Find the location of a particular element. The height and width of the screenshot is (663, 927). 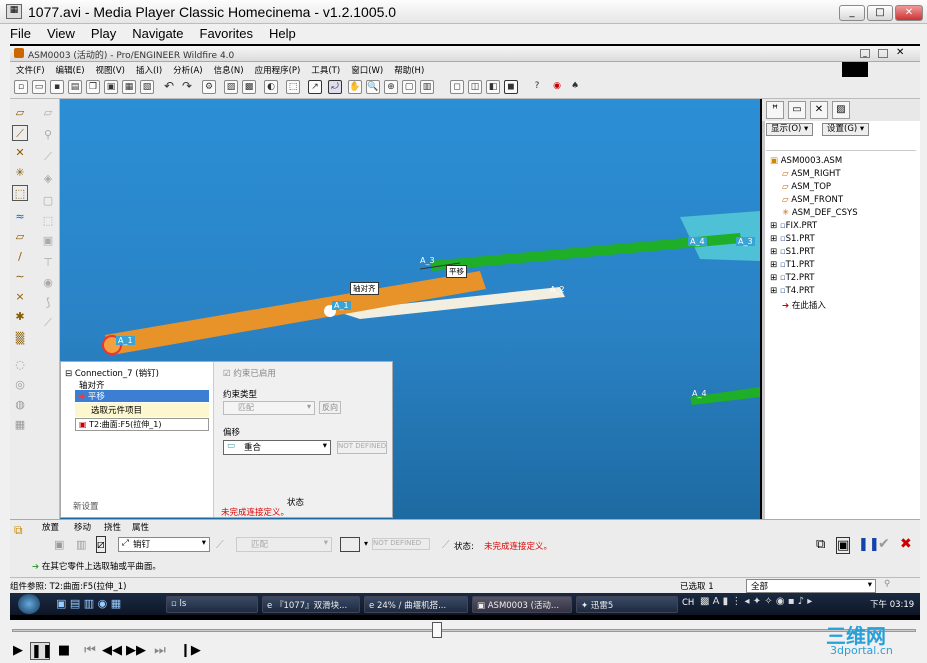

line-tool-icon: / is located at coordinates (20, 257).